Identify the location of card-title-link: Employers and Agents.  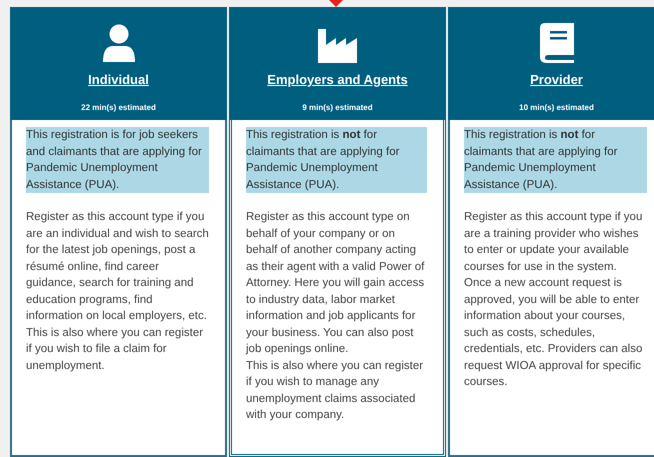
(337, 80).